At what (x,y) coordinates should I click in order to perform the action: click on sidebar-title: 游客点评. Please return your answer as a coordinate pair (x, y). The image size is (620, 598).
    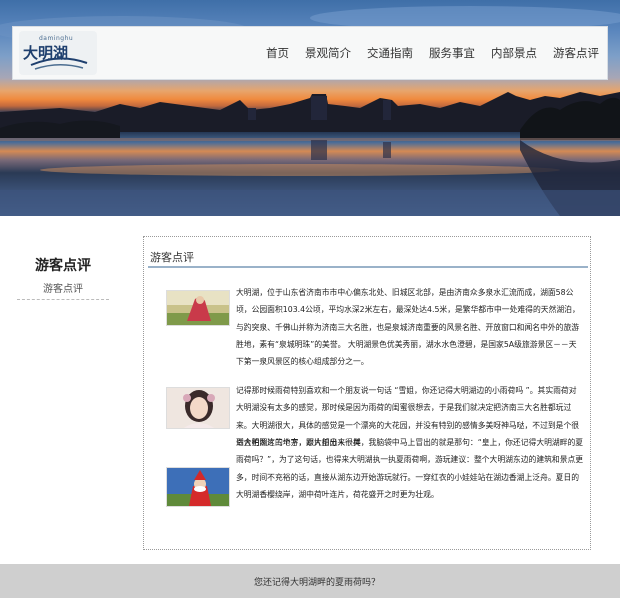
    Looking at the image, I should click on (63, 266).